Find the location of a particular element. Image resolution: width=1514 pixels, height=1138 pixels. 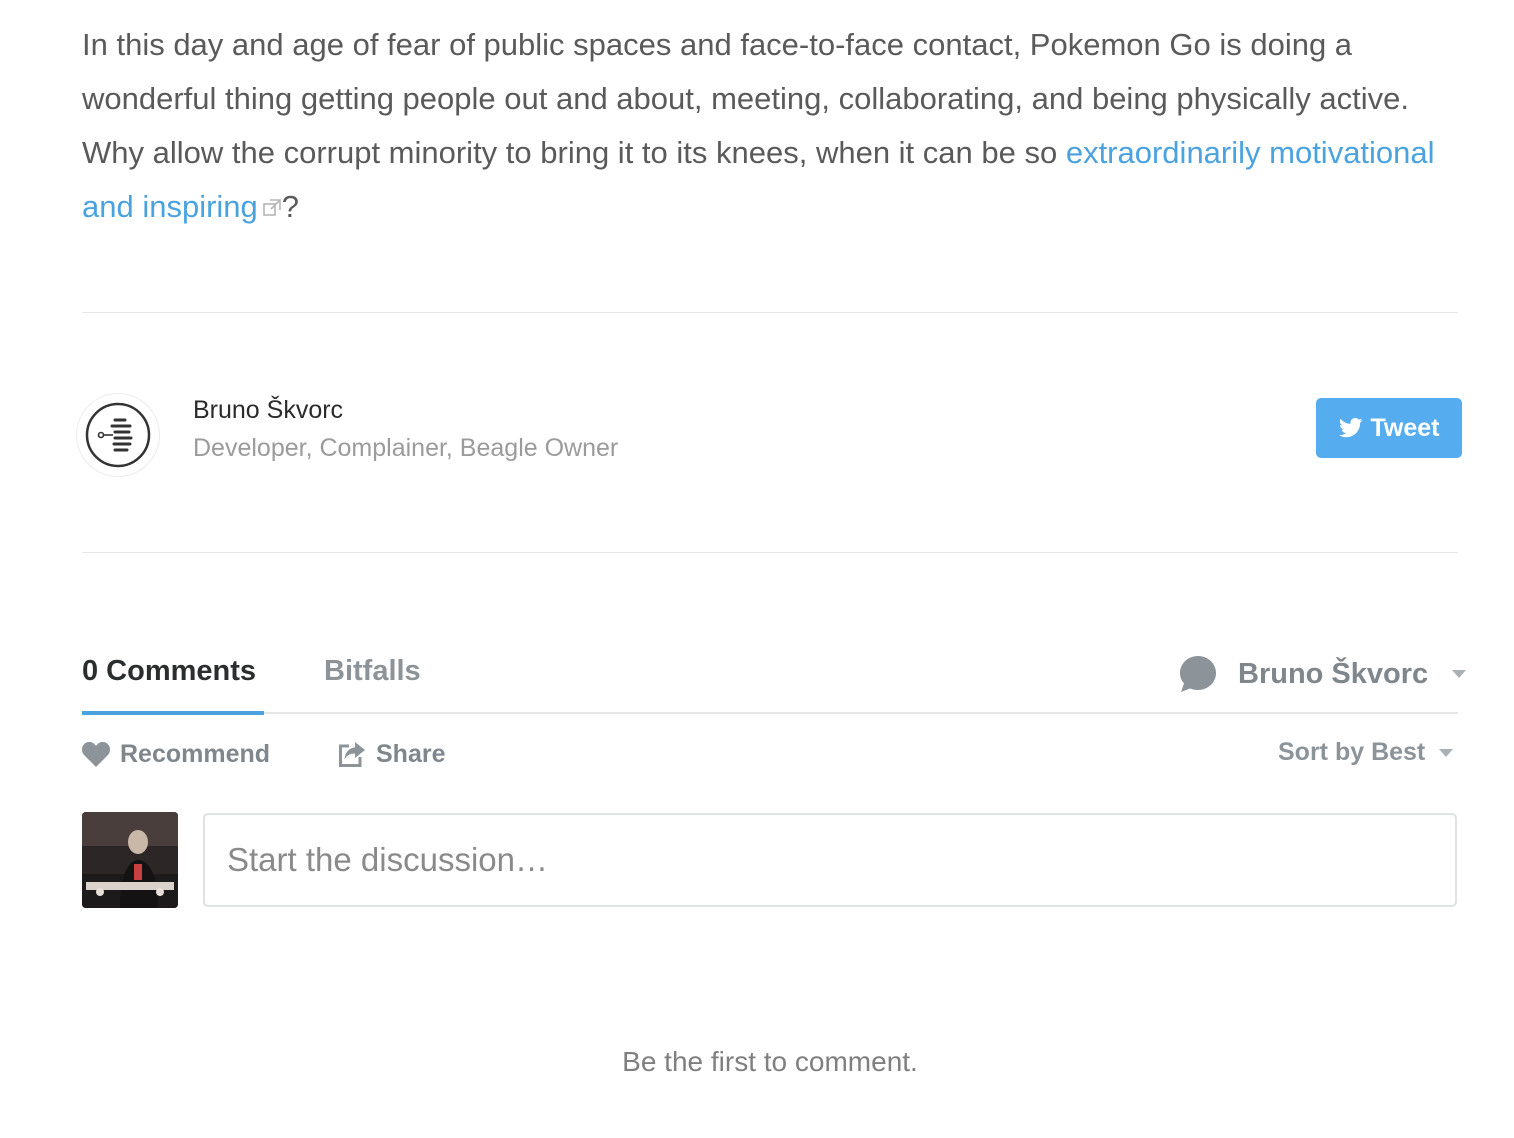

sort-label: Sort by Best is located at coordinates (1352, 752).